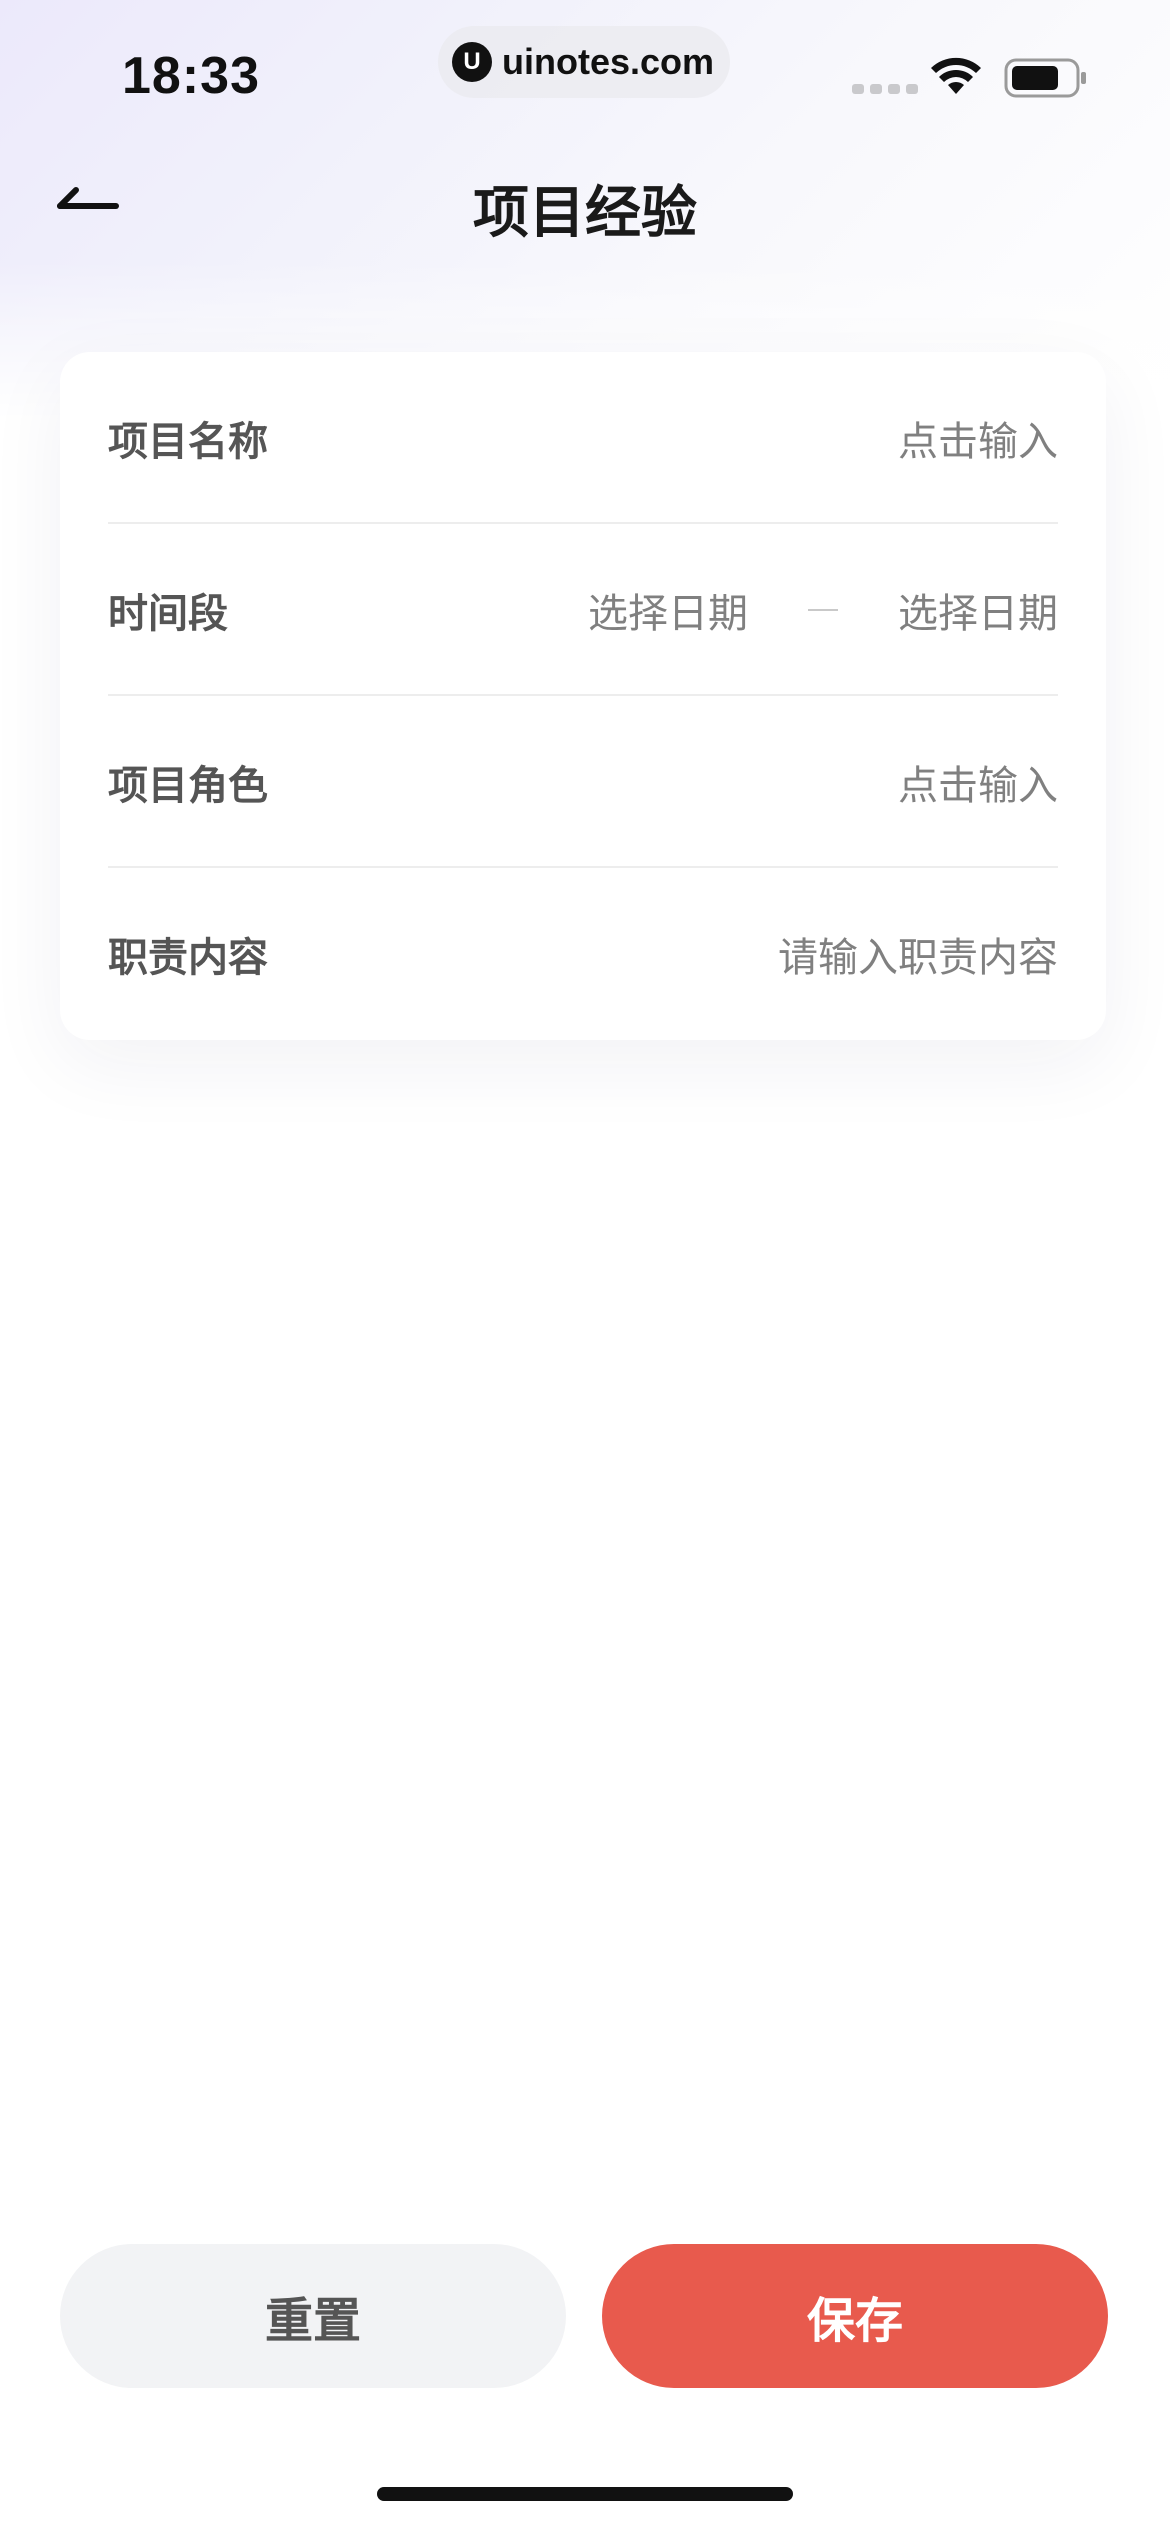 The width and height of the screenshot is (1170, 2532). I want to click on battery-icon, so click(1045, 78).